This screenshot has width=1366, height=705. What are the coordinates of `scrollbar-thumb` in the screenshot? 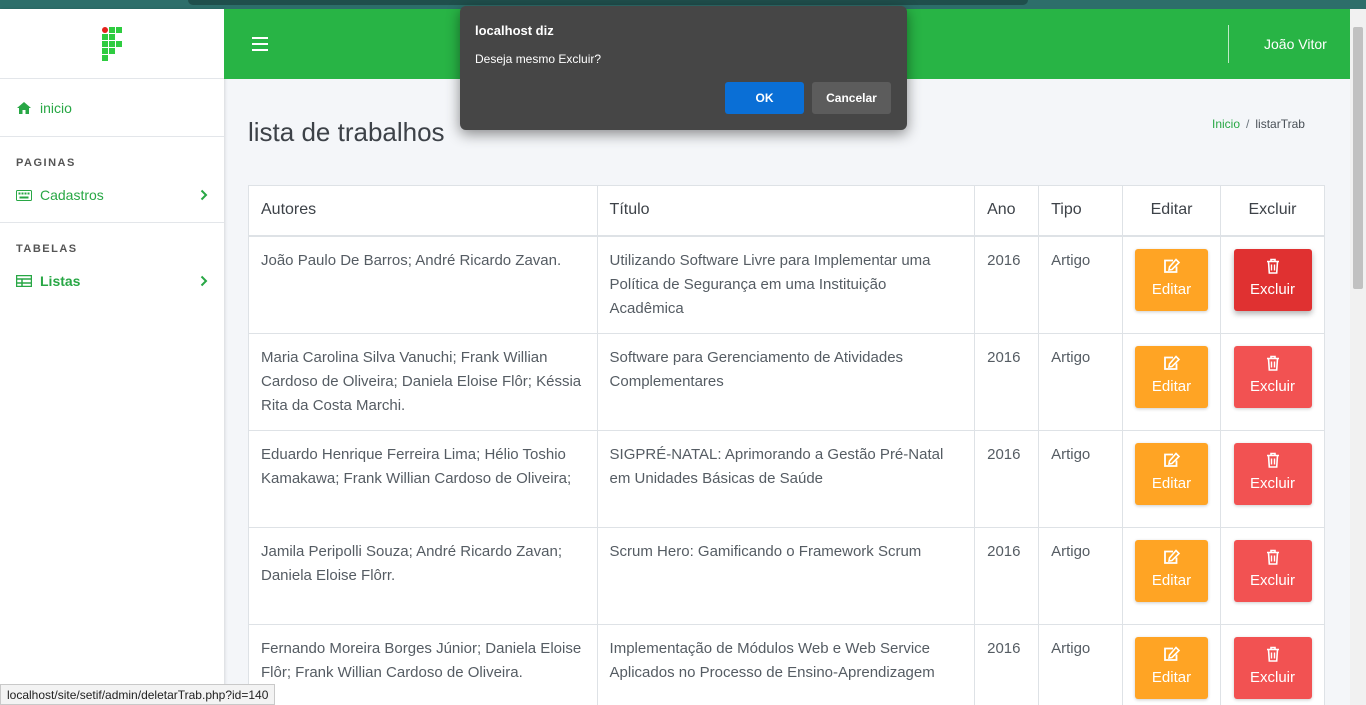 It's located at (1358, 158).